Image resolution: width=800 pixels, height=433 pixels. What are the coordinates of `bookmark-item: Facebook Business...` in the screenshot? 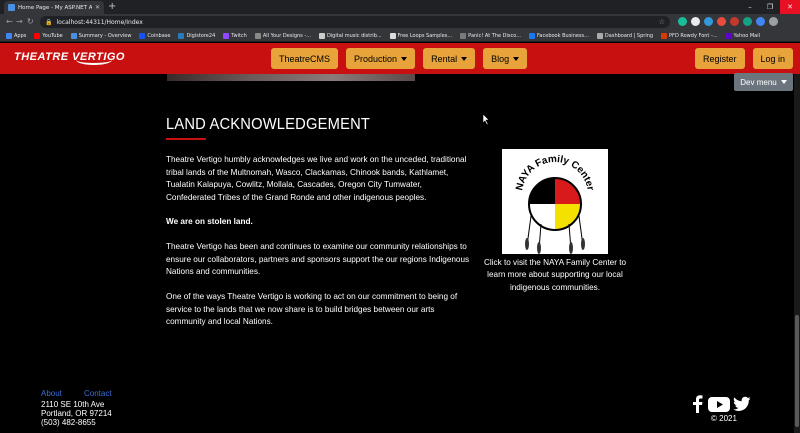 It's located at (559, 35).